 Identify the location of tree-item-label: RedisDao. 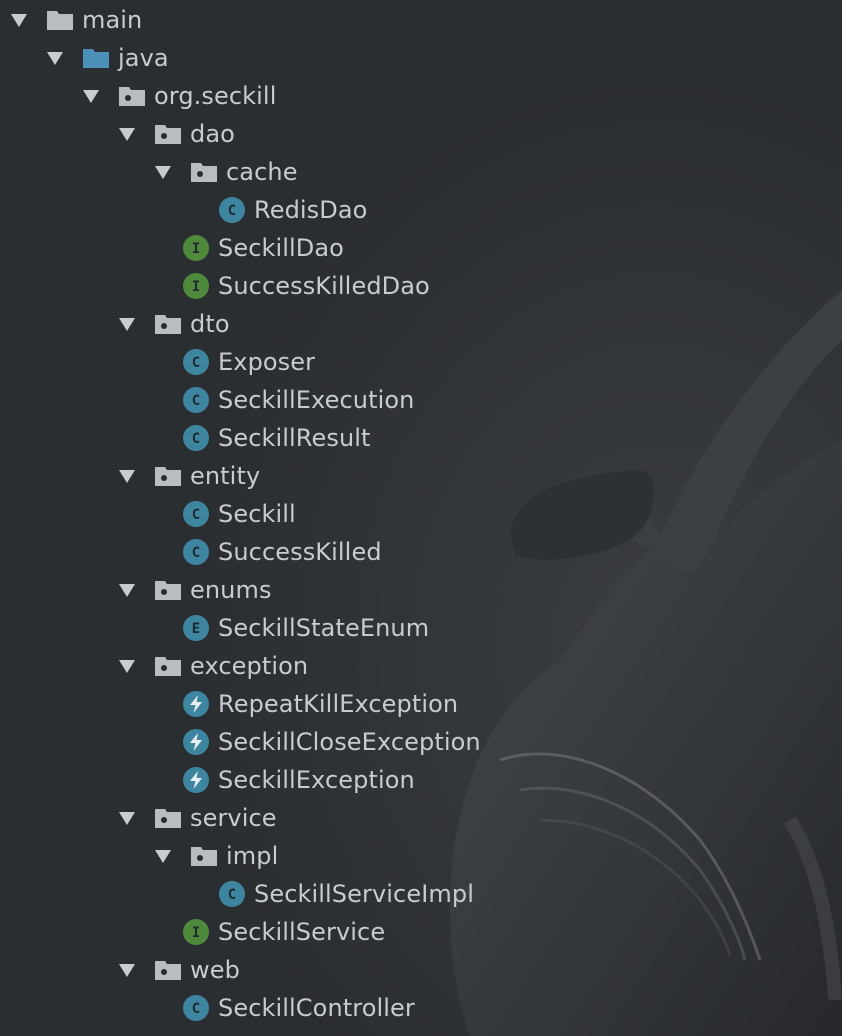
(311, 210).